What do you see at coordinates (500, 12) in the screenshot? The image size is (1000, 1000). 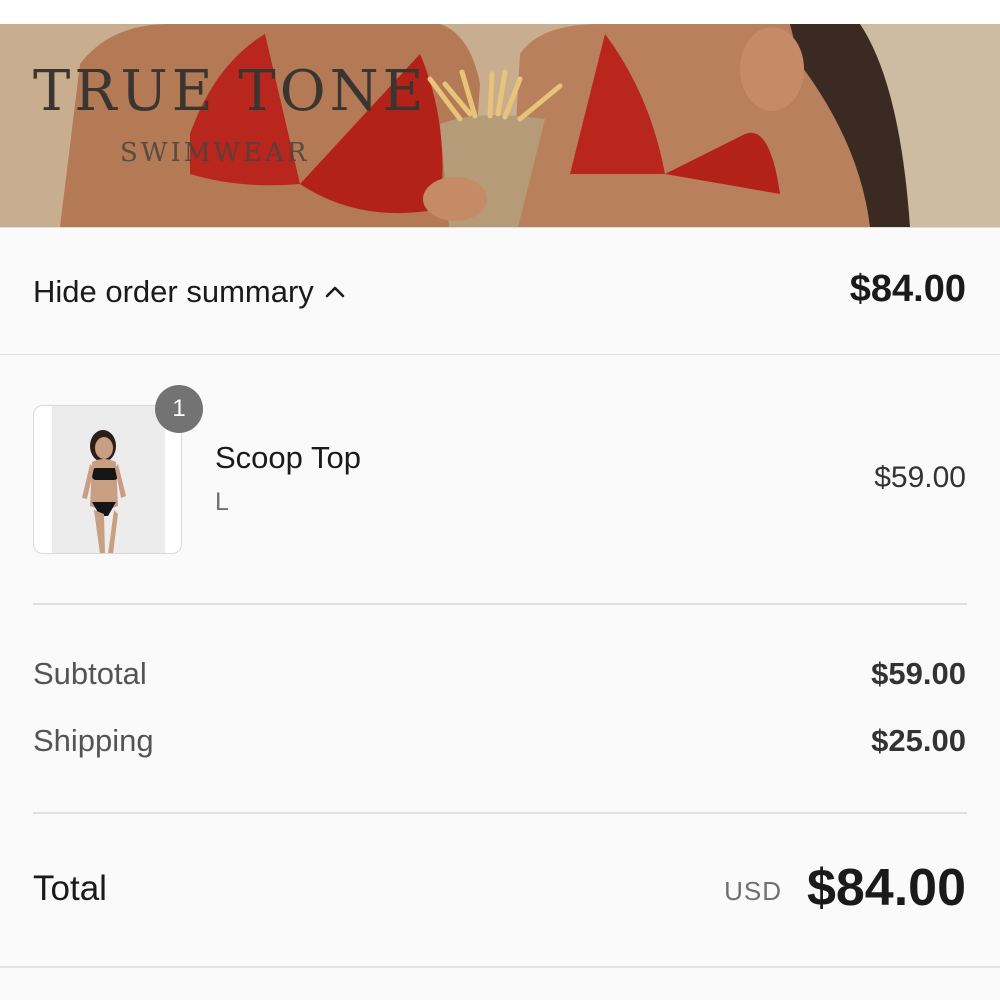 I see `top-strip` at bounding box center [500, 12].